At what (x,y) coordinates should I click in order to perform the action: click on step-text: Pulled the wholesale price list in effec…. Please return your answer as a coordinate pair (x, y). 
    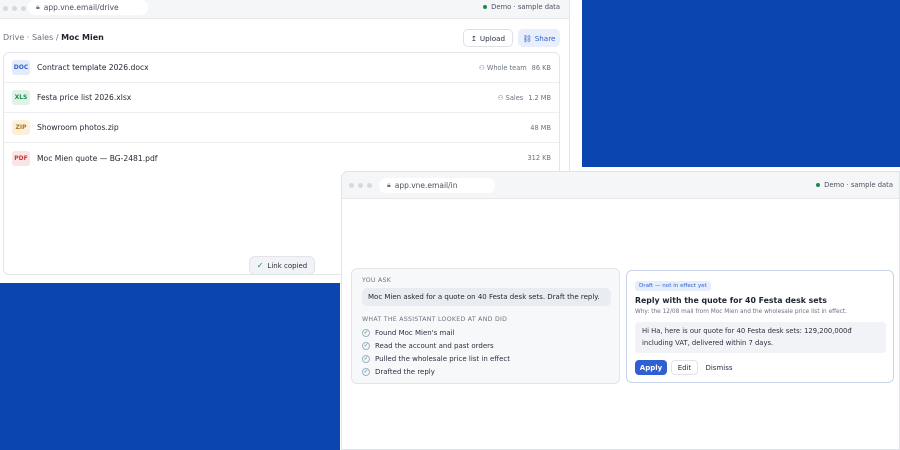
    Looking at the image, I should click on (443, 358).